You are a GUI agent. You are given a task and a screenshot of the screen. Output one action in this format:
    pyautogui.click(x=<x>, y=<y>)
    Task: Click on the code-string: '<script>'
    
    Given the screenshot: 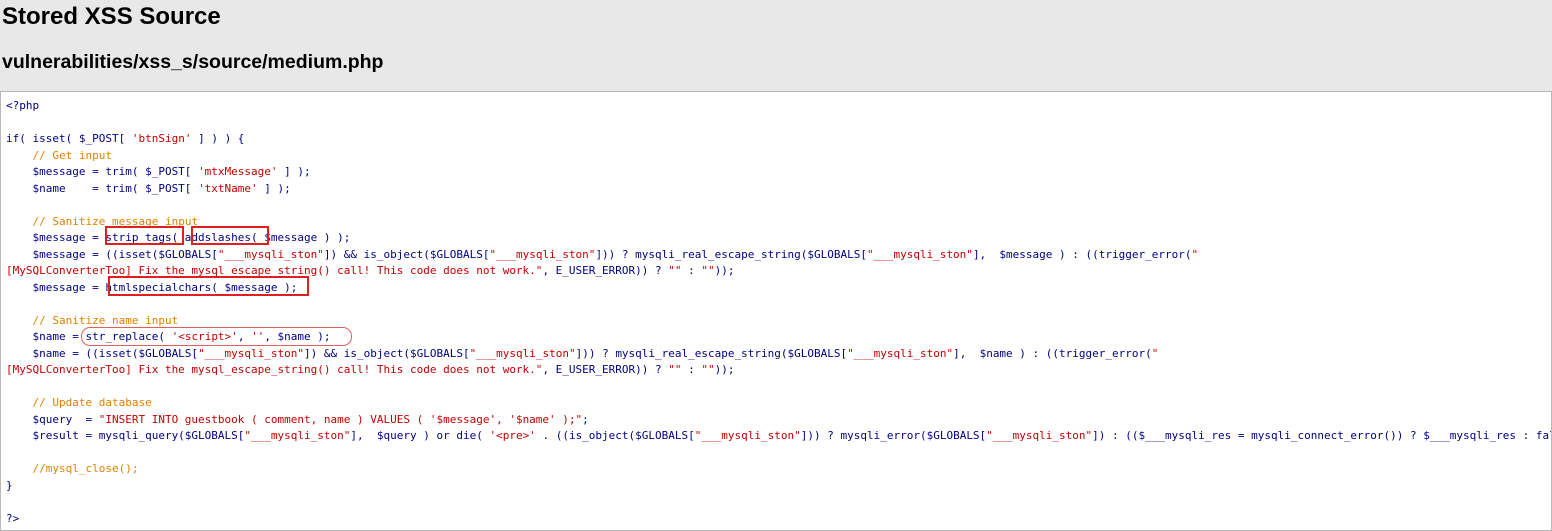 What is the action you would take?
    pyautogui.click(x=204, y=336)
    